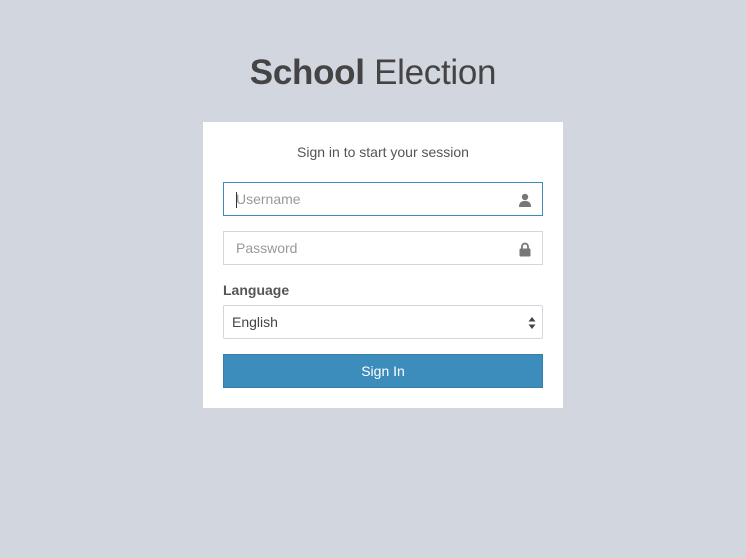  What do you see at coordinates (435, 72) in the screenshot?
I see `logo-light-text: Election` at bounding box center [435, 72].